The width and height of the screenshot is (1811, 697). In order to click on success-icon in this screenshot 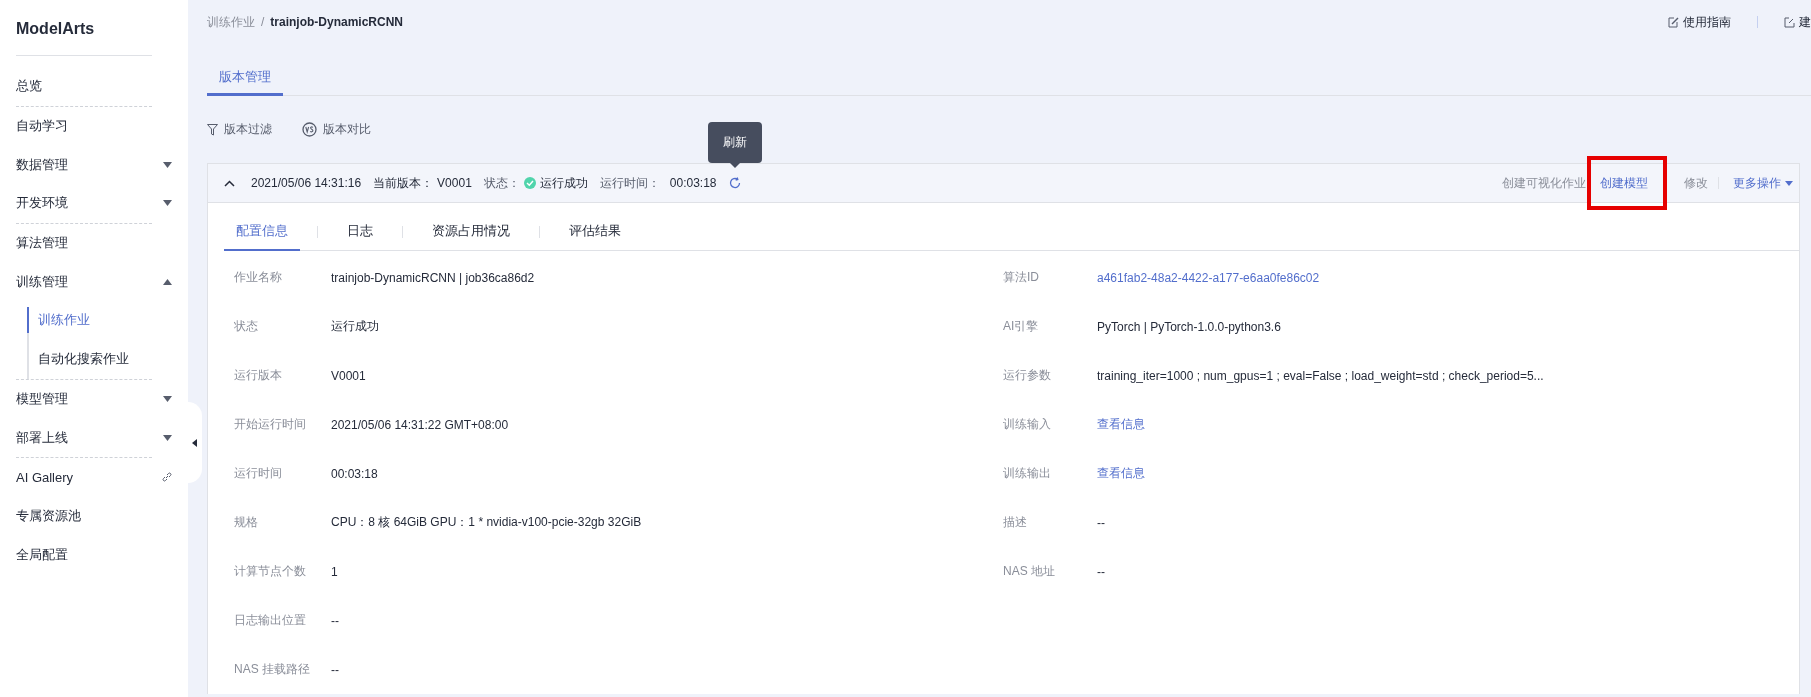, I will do `click(529, 183)`.